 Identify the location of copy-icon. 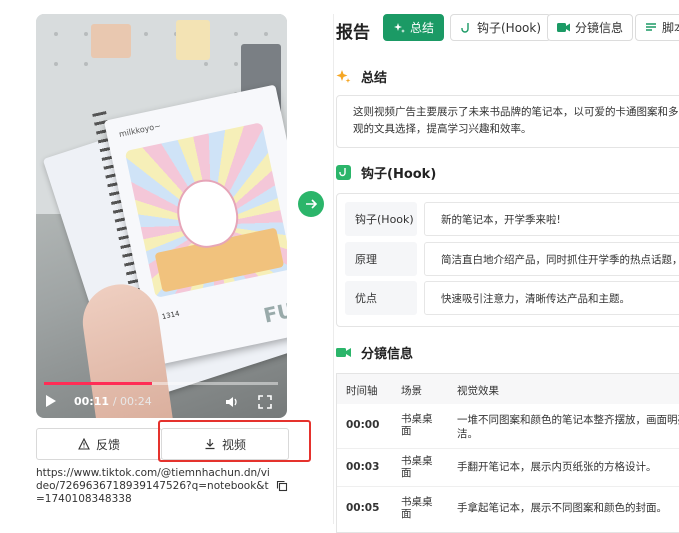
(282, 486).